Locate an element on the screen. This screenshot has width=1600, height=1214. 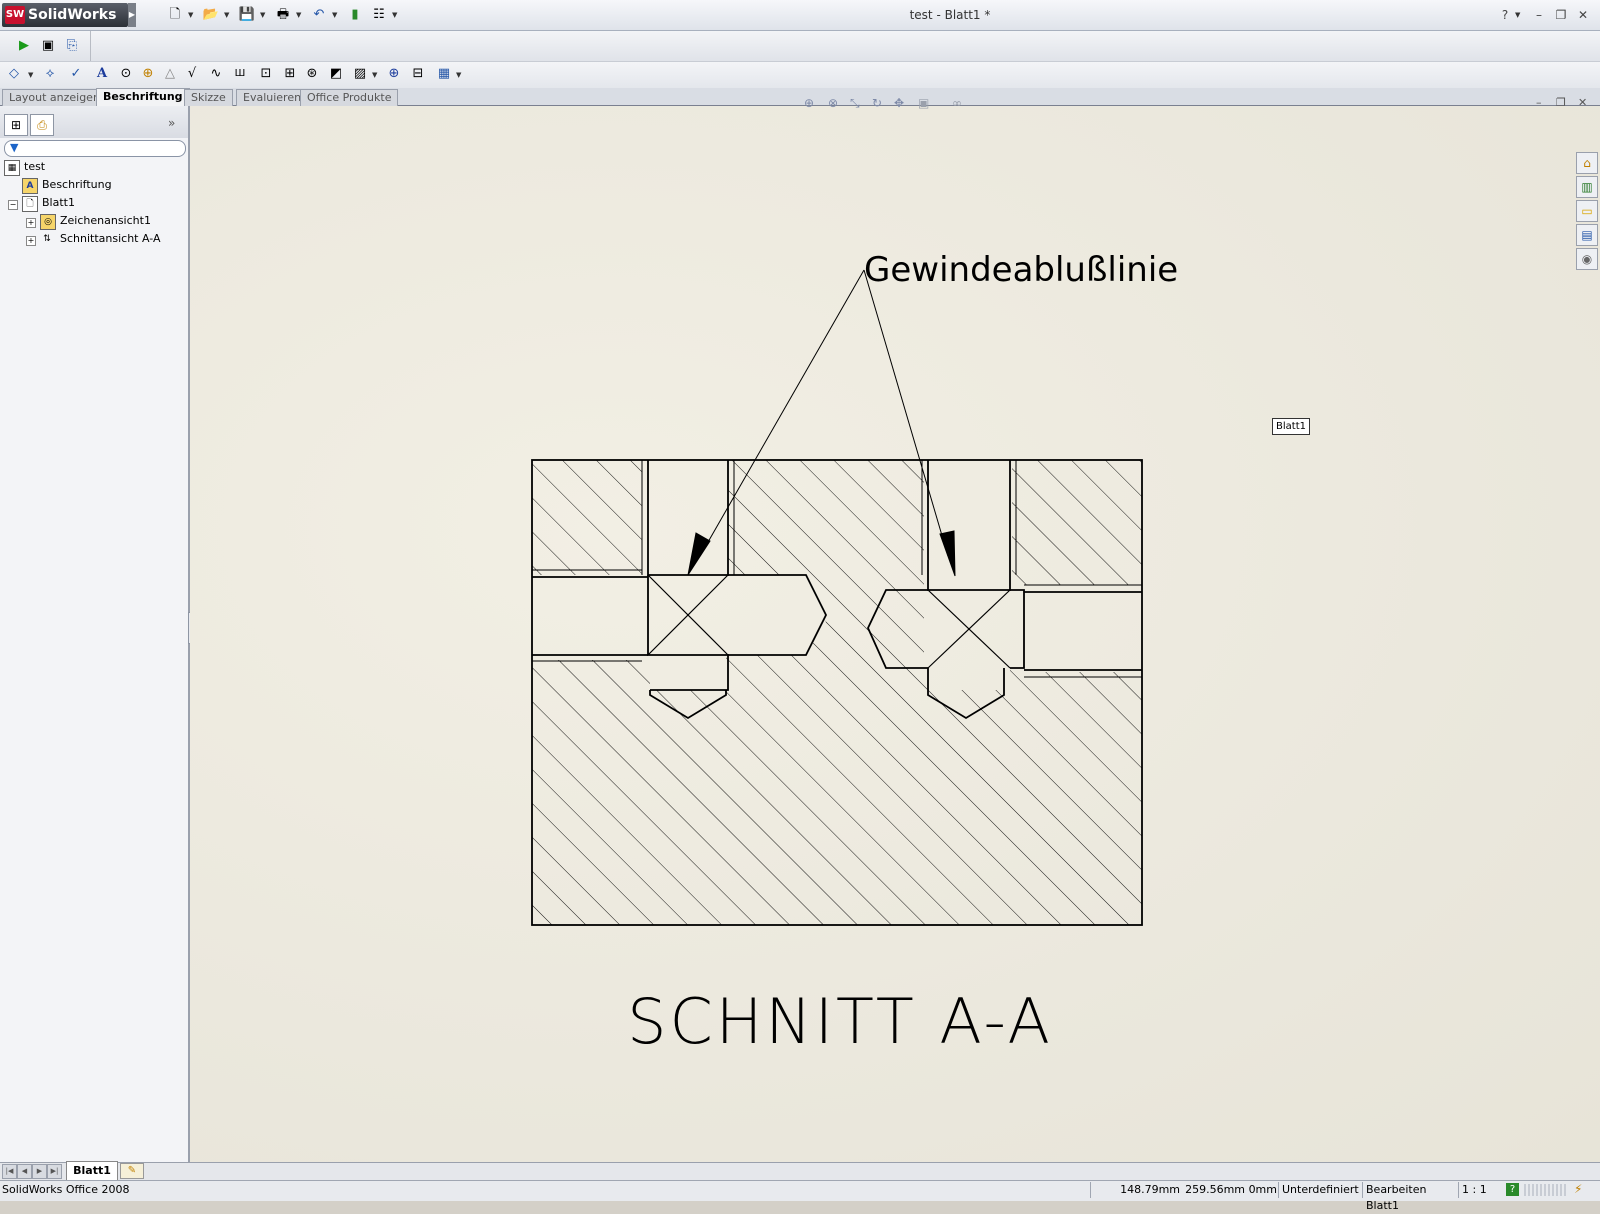
status-y-coordinate: 259.56mm is located at coordinates (1215, 1189).